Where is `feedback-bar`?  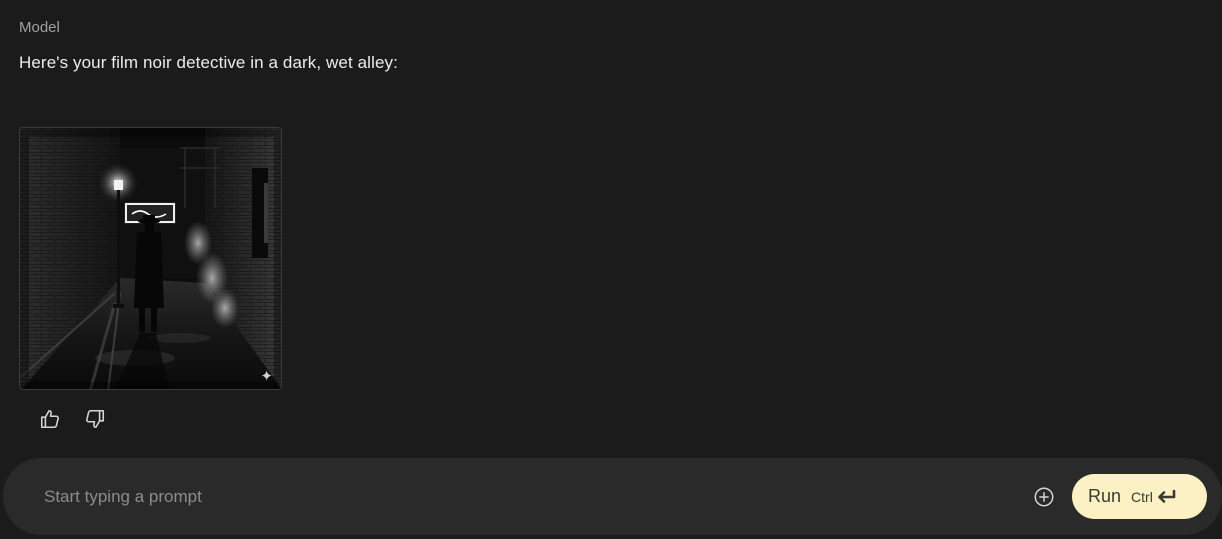
feedback-bar is located at coordinates (72, 418).